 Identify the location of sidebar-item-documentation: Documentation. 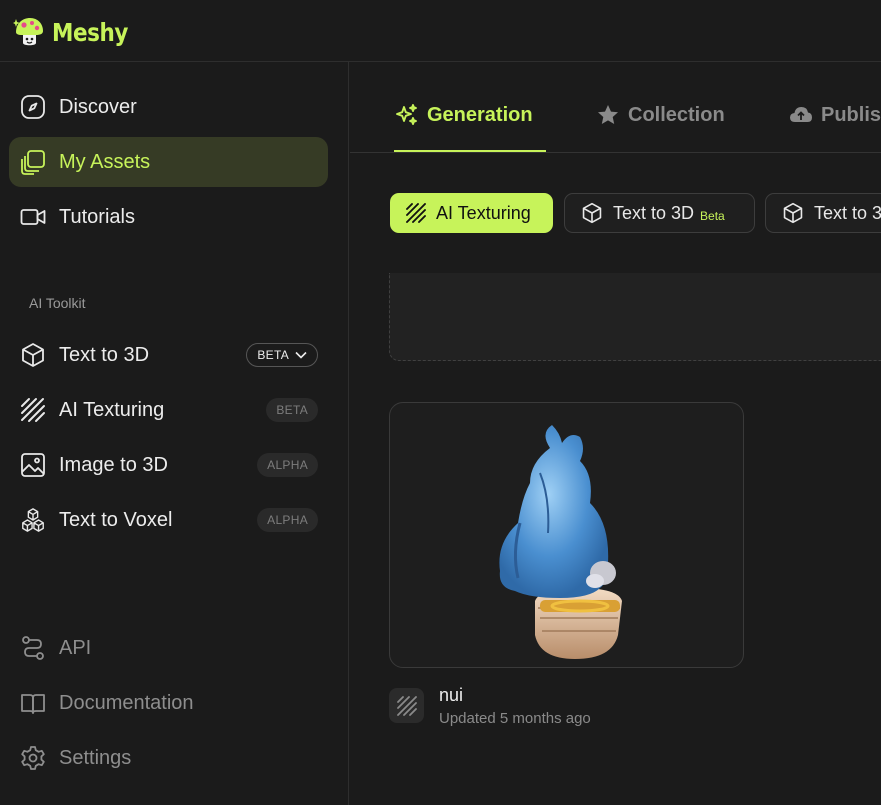
(168, 703).